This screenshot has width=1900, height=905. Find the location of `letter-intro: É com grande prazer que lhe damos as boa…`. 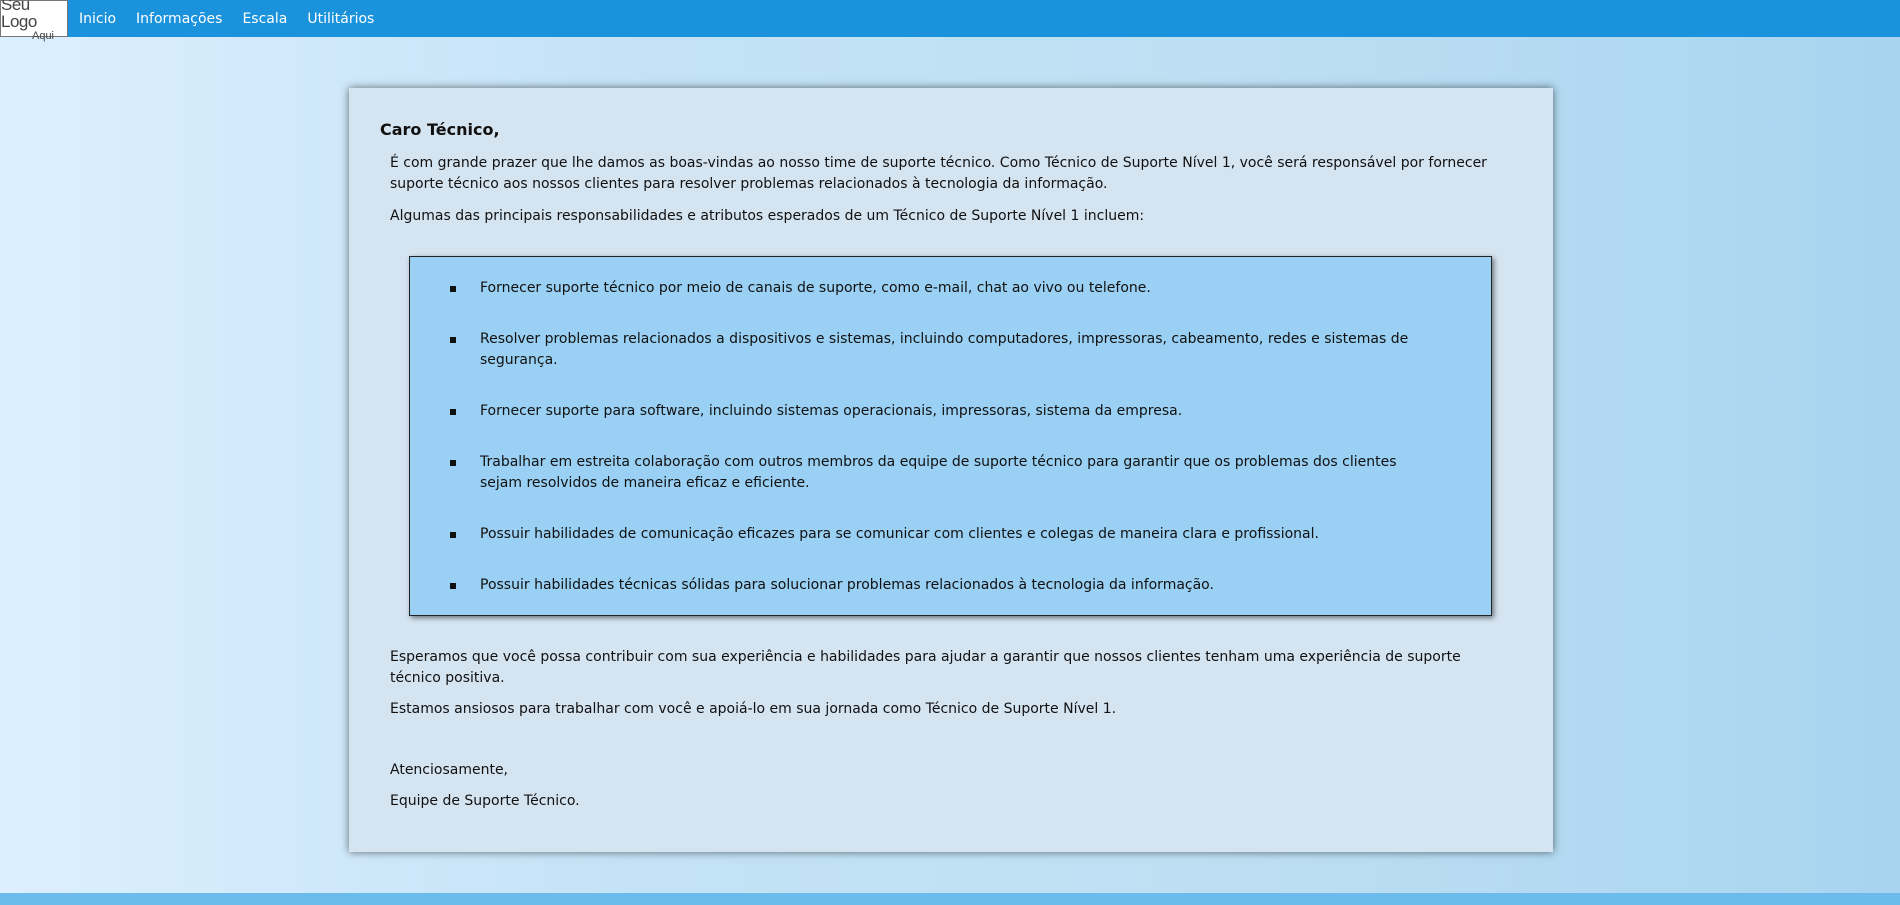

letter-intro: É com grande prazer que lhe damos as boa… is located at coordinates (938, 173).